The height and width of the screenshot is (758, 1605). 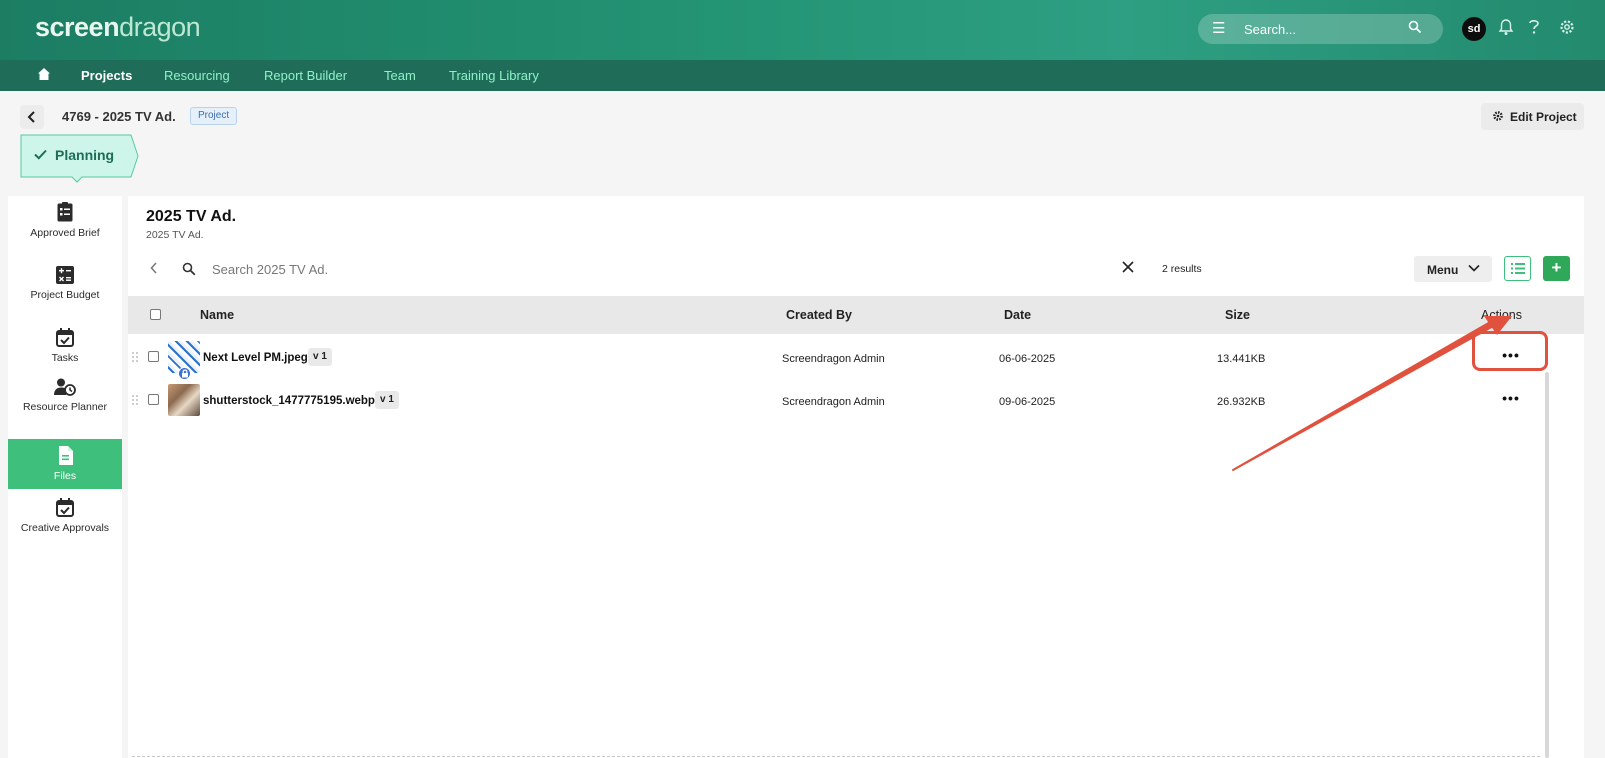 What do you see at coordinates (1556, 268) in the screenshot?
I see `add-file-button: +` at bounding box center [1556, 268].